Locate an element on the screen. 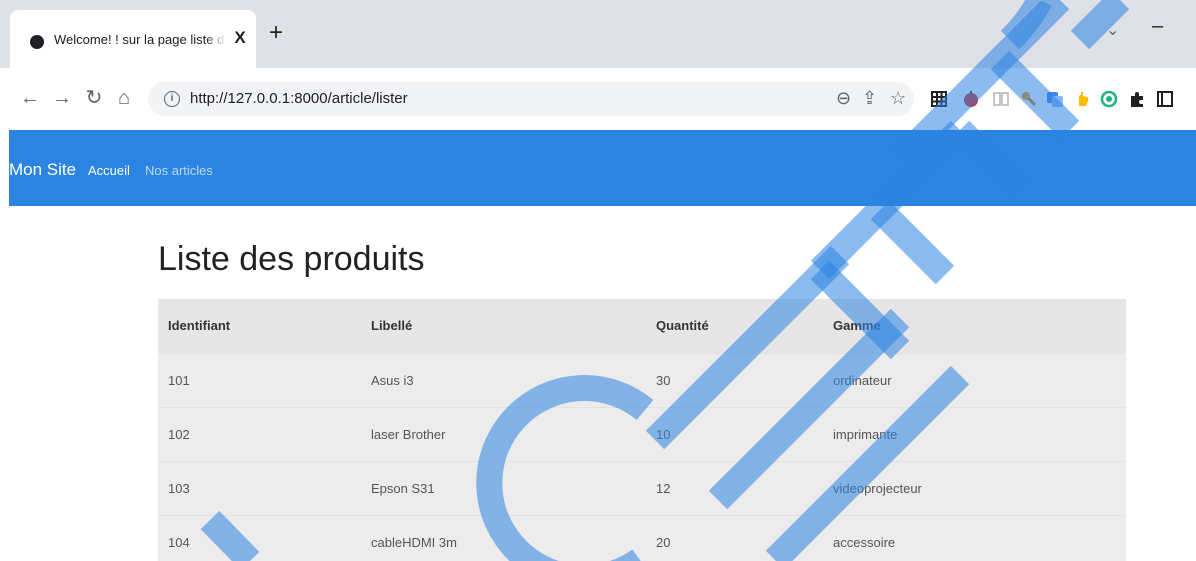 This screenshot has height=561, width=1196. header-identifiant: Identifiant is located at coordinates (259, 326).